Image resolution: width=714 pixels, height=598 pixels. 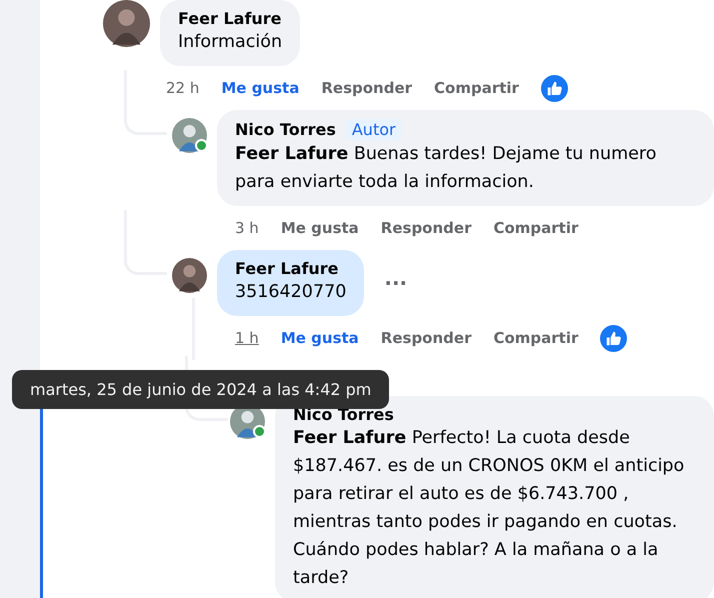 What do you see at coordinates (285, 129) in the screenshot?
I see `author-name: Nico Torres` at bounding box center [285, 129].